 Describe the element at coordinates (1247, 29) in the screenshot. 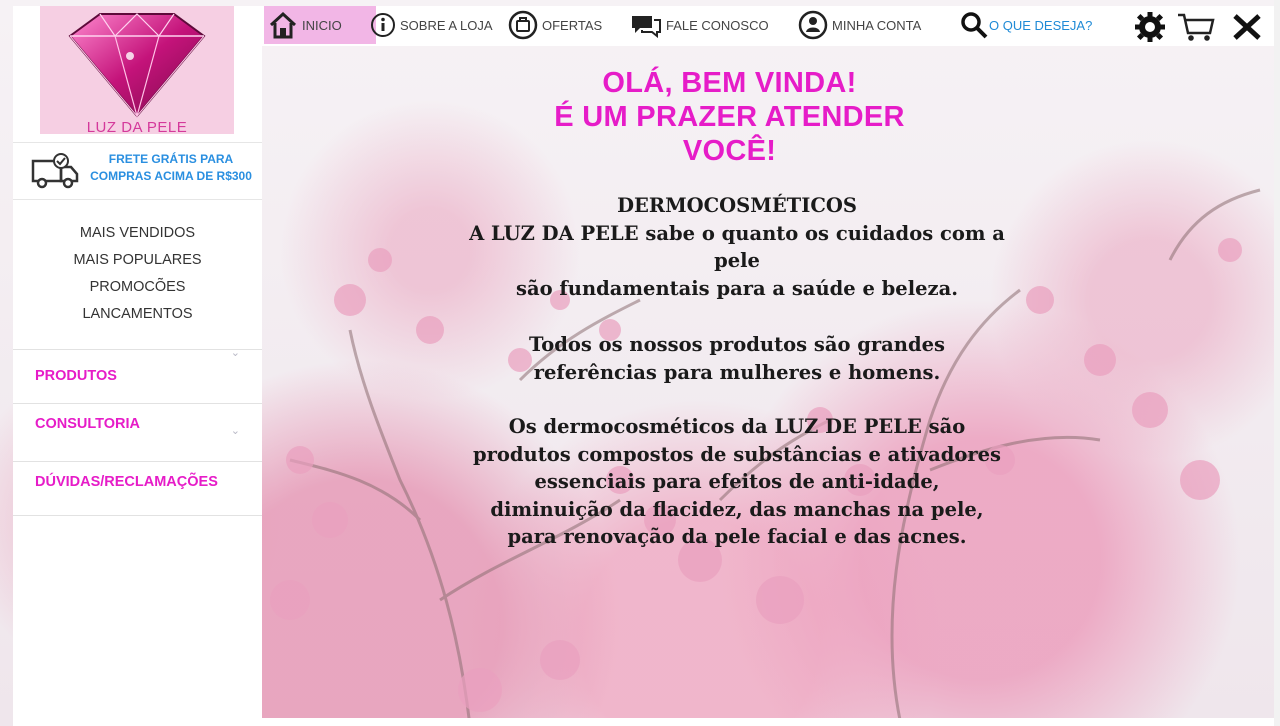

I see `close-icon` at that location.